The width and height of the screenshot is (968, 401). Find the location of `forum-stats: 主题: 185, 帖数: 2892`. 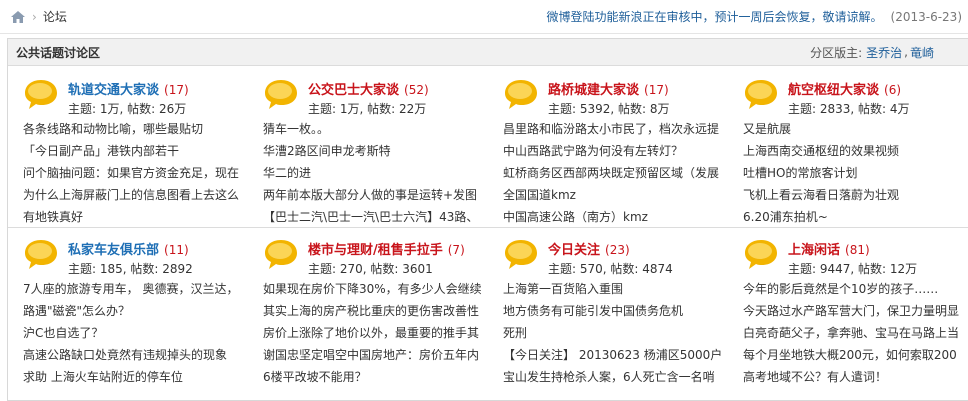

forum-stats: 主题: 185, 帖数: 2892 is located at coordinates (130, 269).